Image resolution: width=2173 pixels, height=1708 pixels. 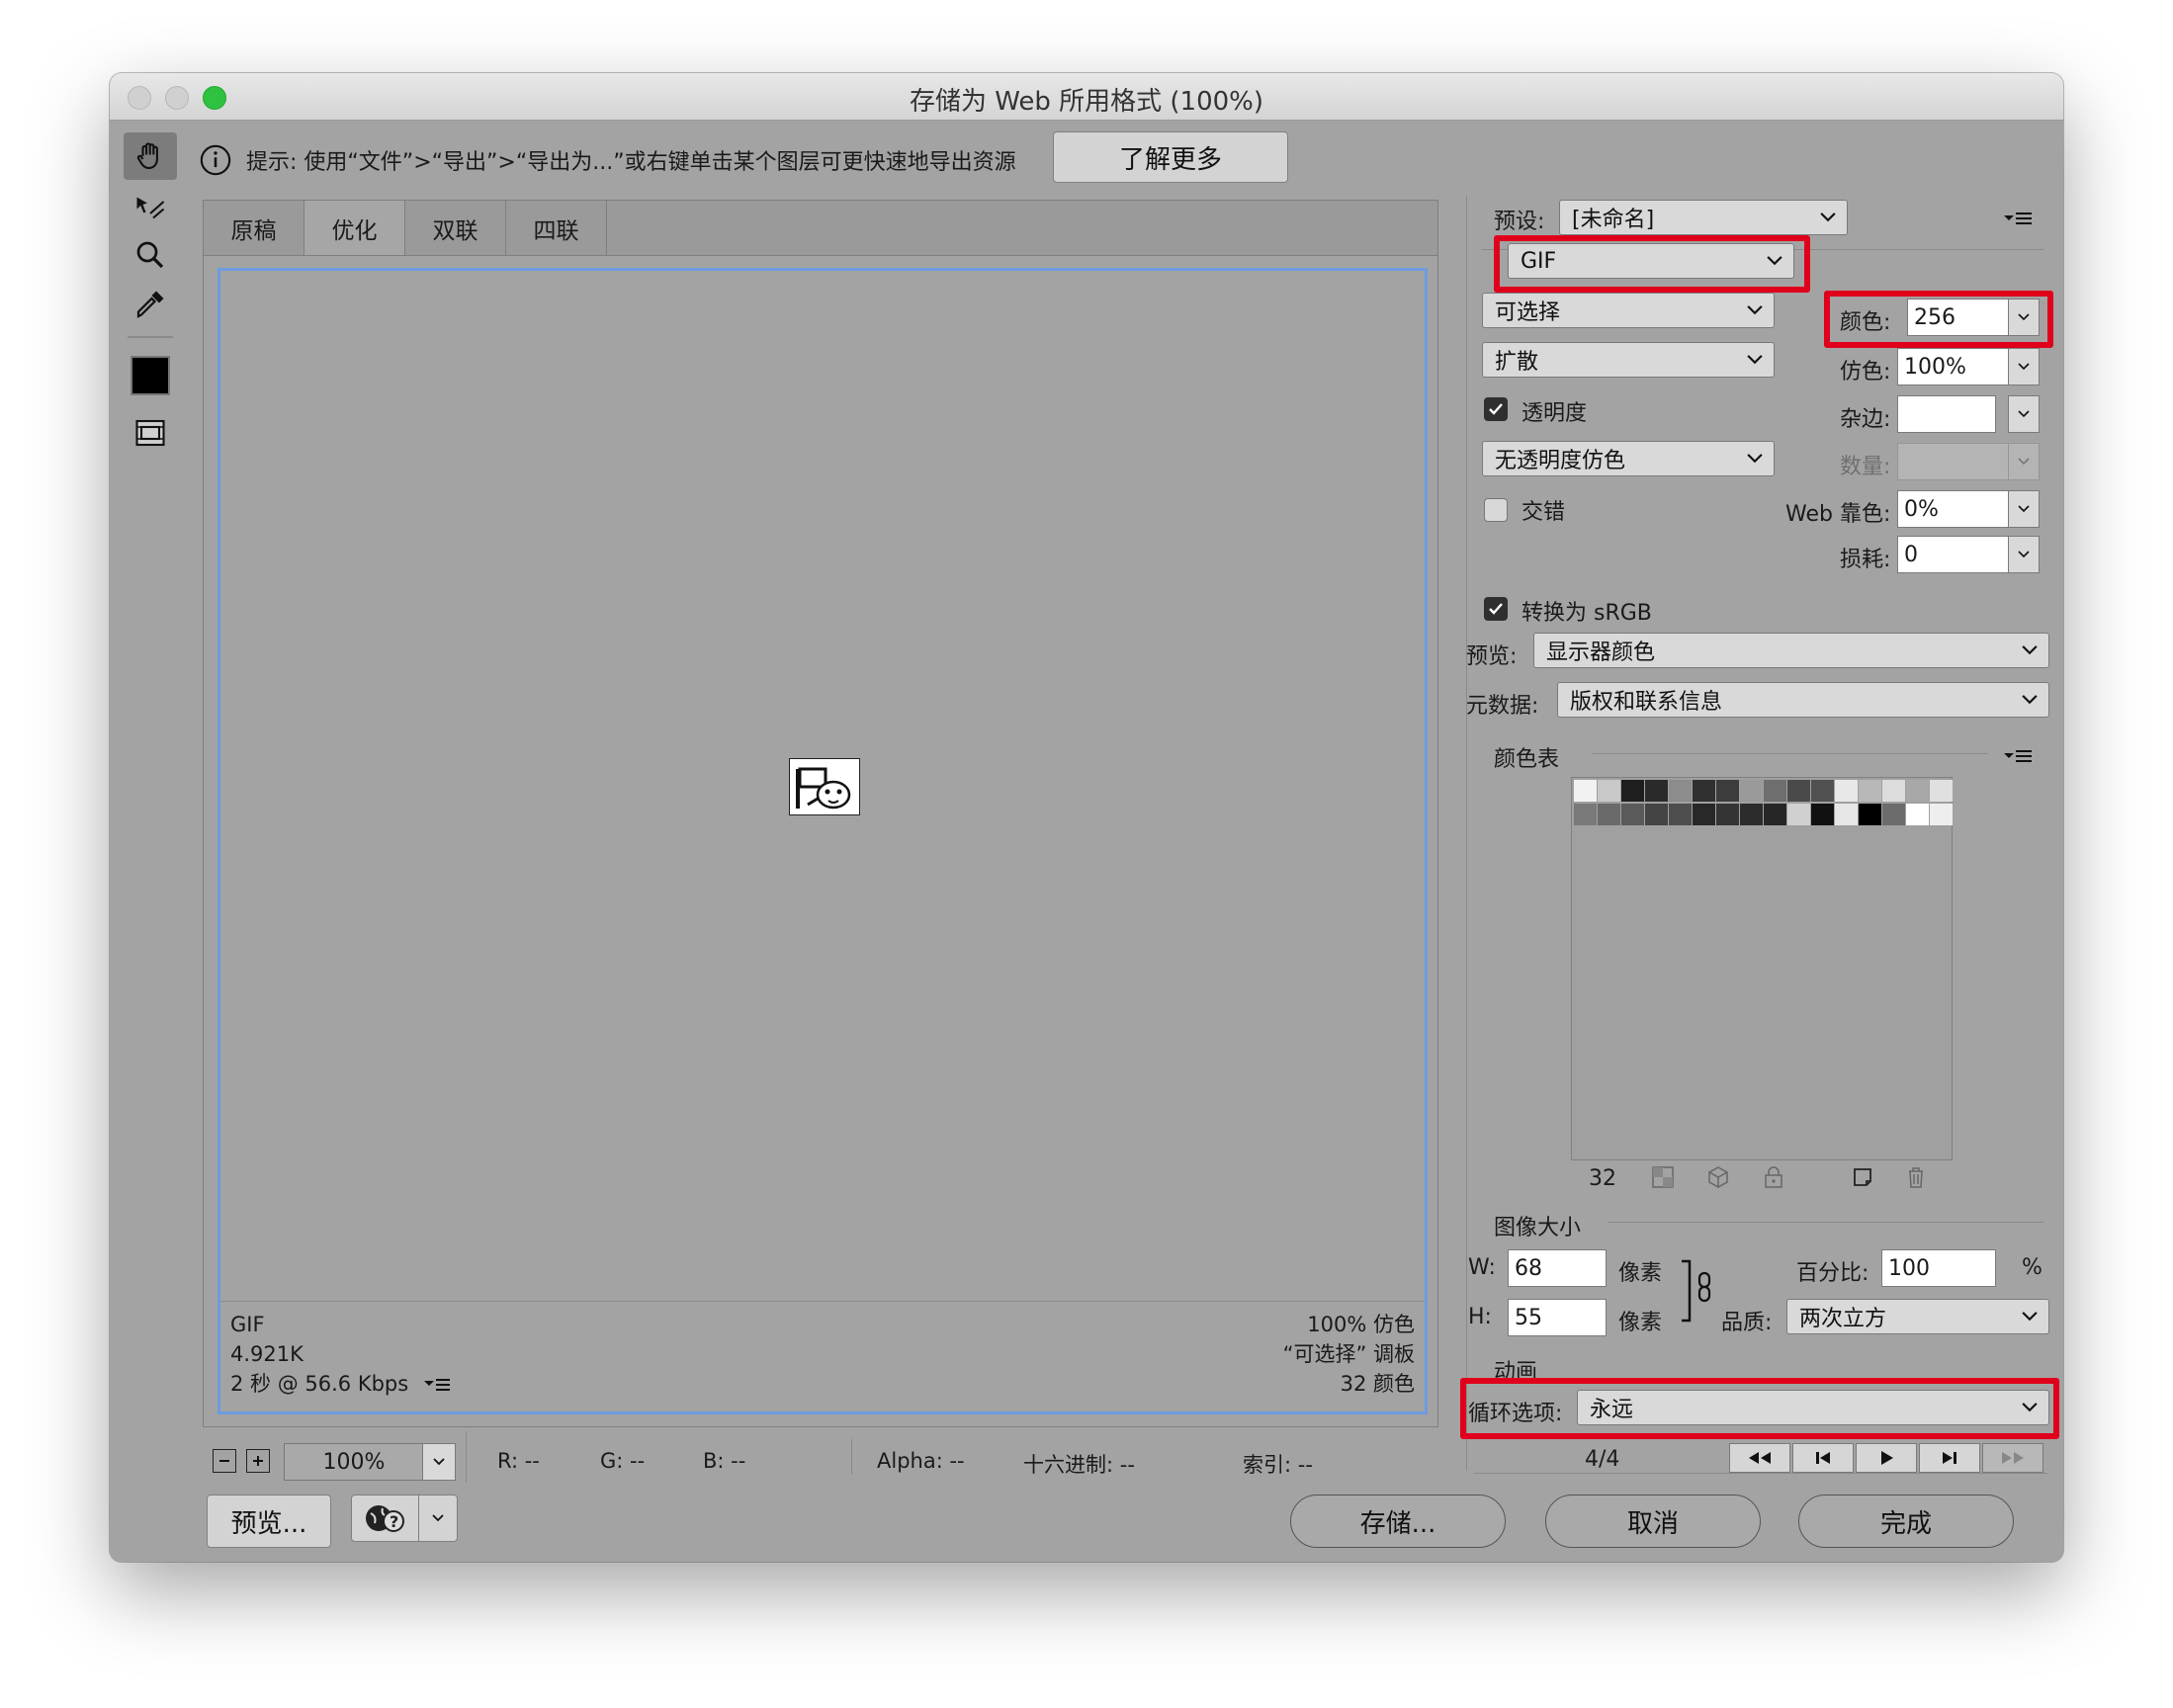 I want to click on color-table, so click(x=1762, y=968).